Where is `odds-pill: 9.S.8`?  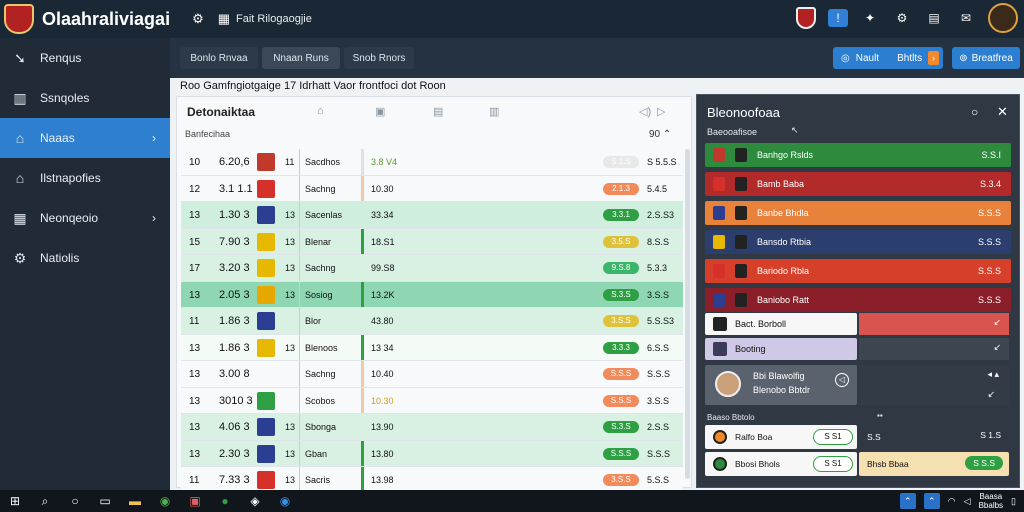 odds-pill: 9.S.8 is located at coordinates (621, 268).